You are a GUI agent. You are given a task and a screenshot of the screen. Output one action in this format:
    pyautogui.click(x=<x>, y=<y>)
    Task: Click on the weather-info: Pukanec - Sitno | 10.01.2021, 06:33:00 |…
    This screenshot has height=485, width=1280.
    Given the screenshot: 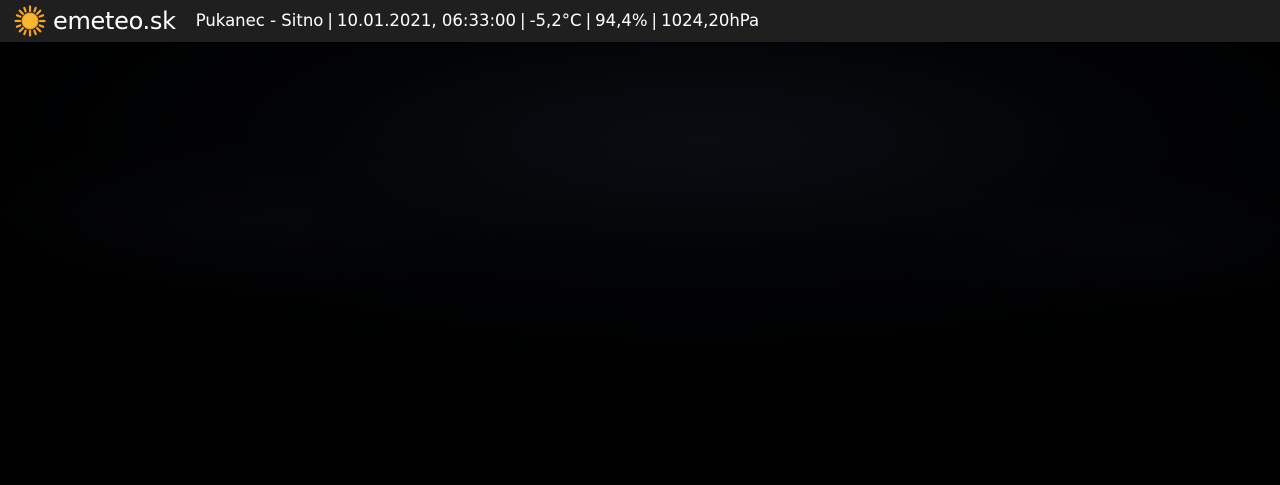 What is the action you would take?
    pyautogui.click(x=477, y=21)
    